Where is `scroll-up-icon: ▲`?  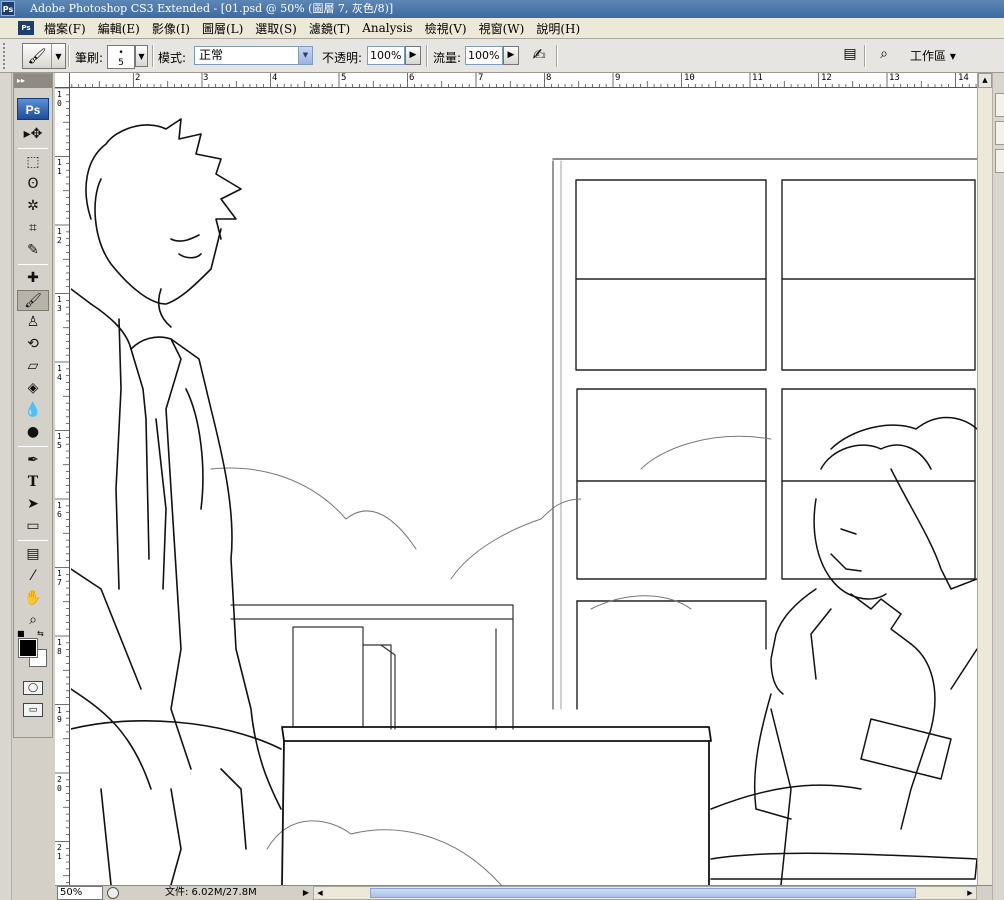 scroll-up-icon: ▲ is located at coordinates (985, 80).